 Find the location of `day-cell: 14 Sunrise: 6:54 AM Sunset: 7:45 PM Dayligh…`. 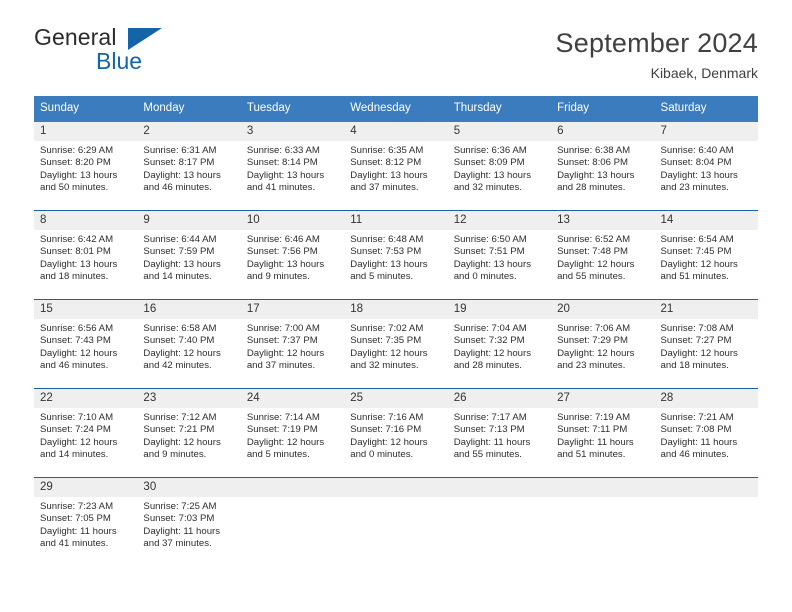

day-cell: 14 Sunrise: 6:54 AM Sunset: 7:45 PM Dayligh… is located at coordinates (706, 254).